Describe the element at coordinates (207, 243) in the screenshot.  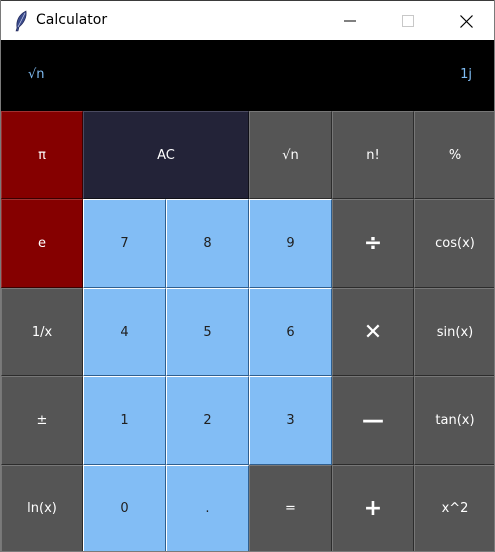
I see `digit-8-button: 8` at that location.